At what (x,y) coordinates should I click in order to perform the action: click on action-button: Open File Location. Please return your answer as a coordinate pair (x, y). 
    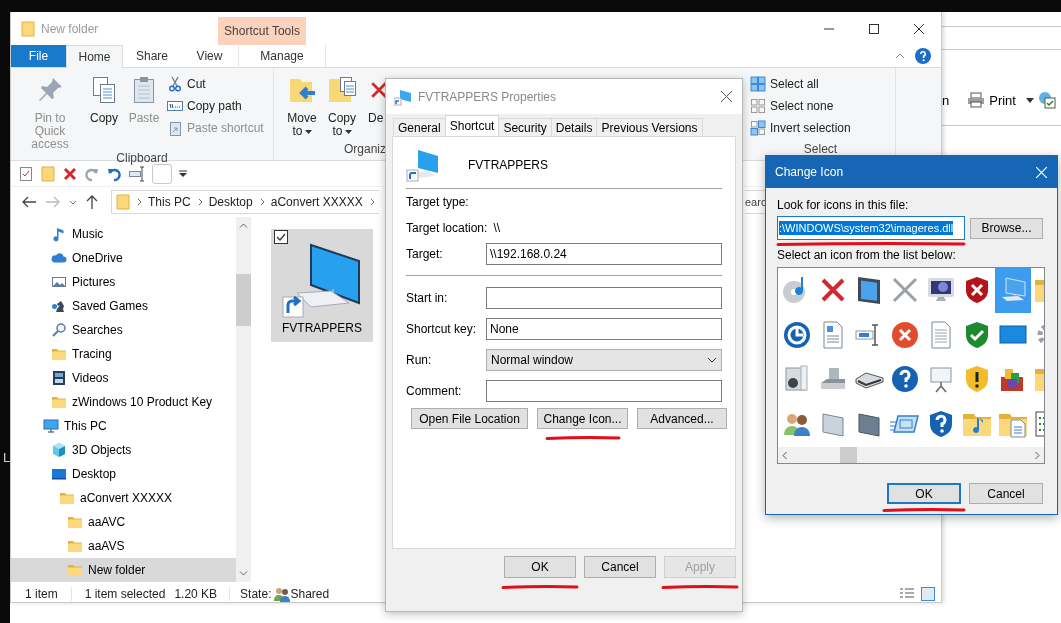
    Looking at the image, I should click on (469, 418).